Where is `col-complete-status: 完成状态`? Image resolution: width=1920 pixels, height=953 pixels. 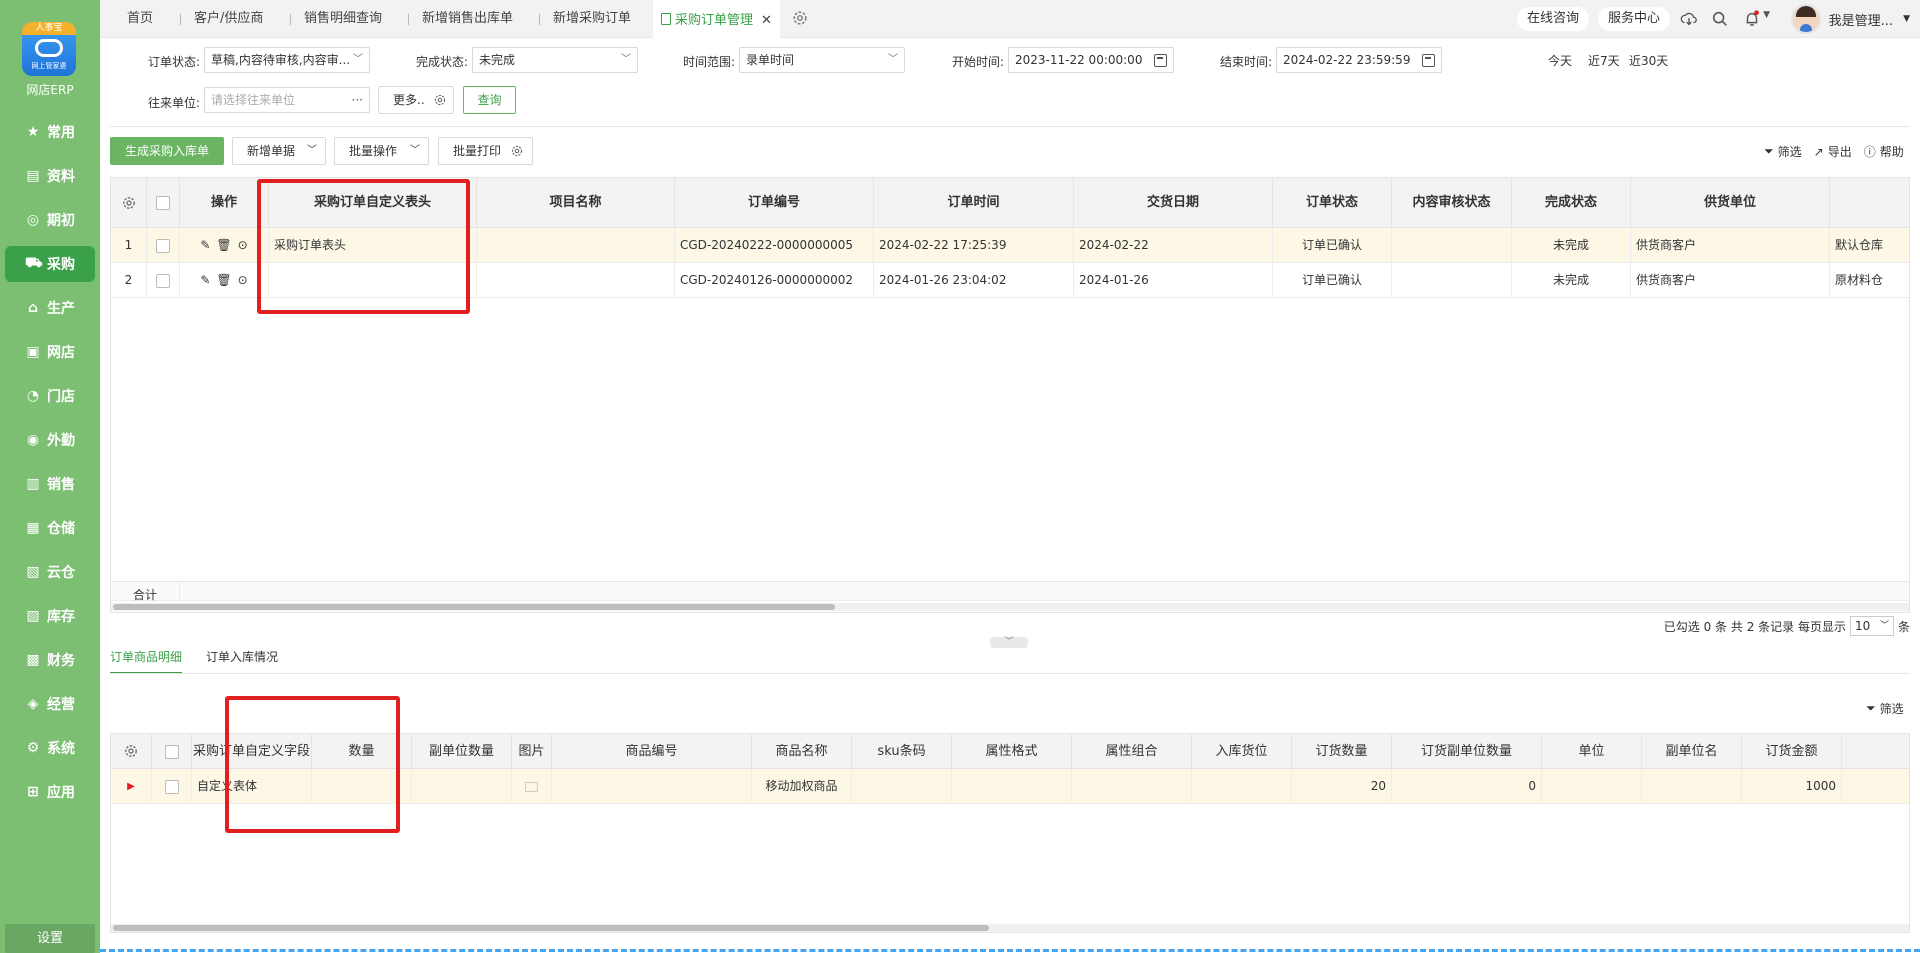 col-complete-status: 完成状态 is located at coordinates (1571, 203).